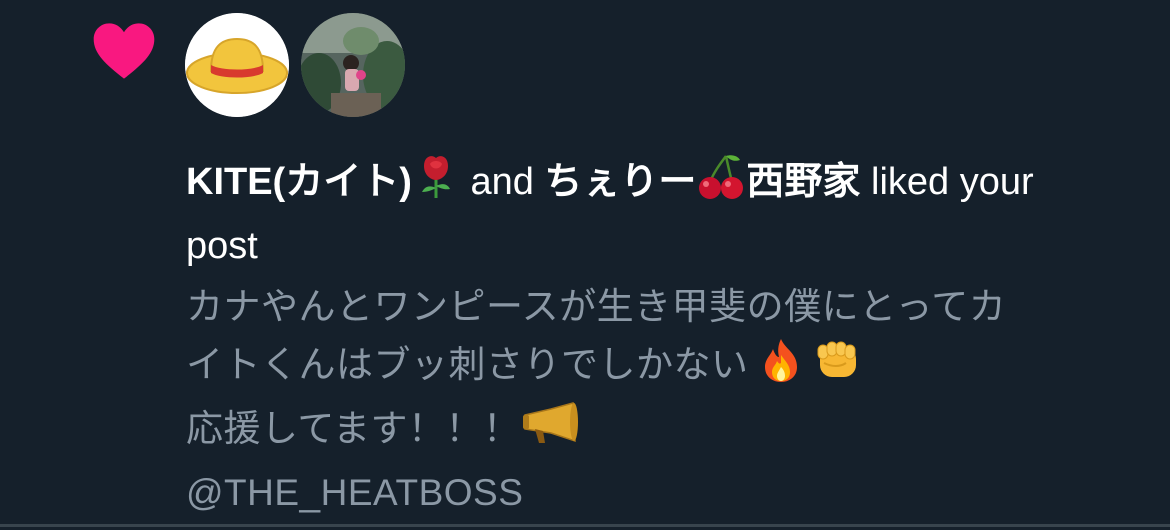  I want to click on user-name-kite: KITE(カイト), so click(299, 182).